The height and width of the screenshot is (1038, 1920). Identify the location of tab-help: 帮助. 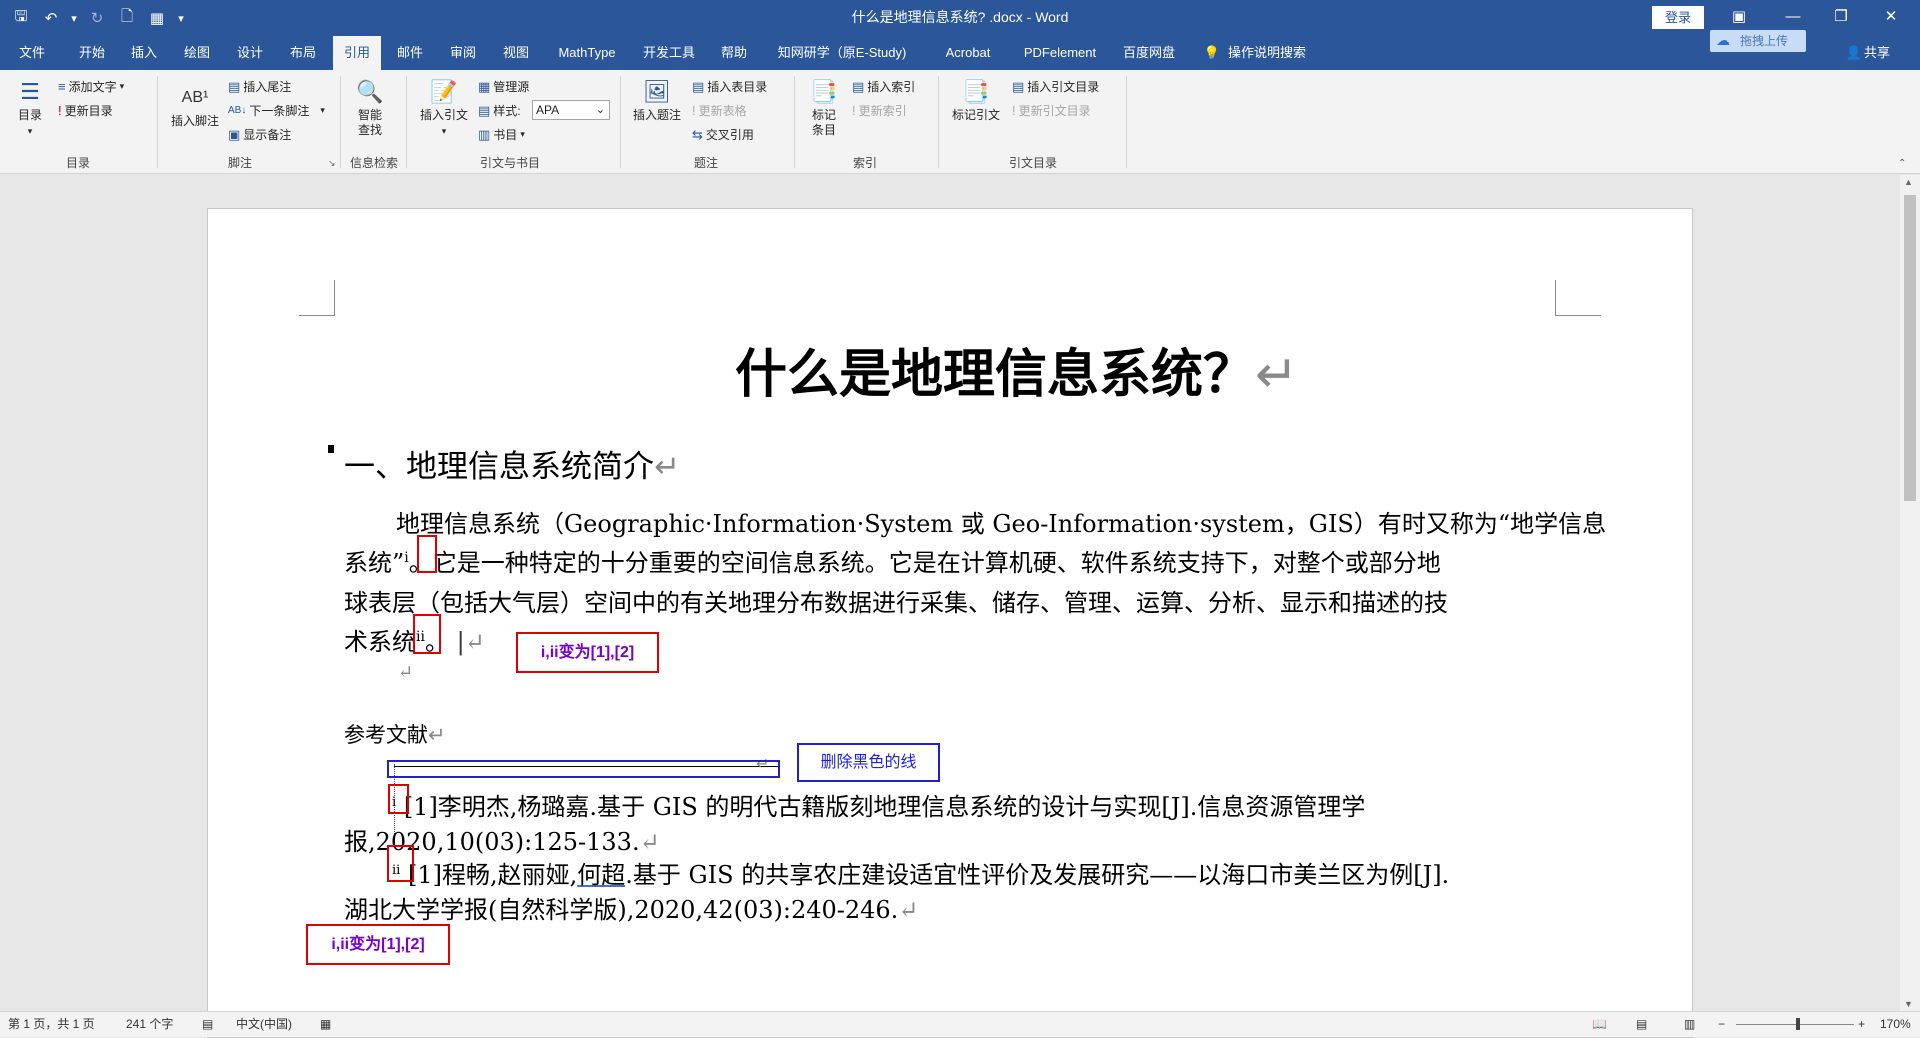
(734, 53).